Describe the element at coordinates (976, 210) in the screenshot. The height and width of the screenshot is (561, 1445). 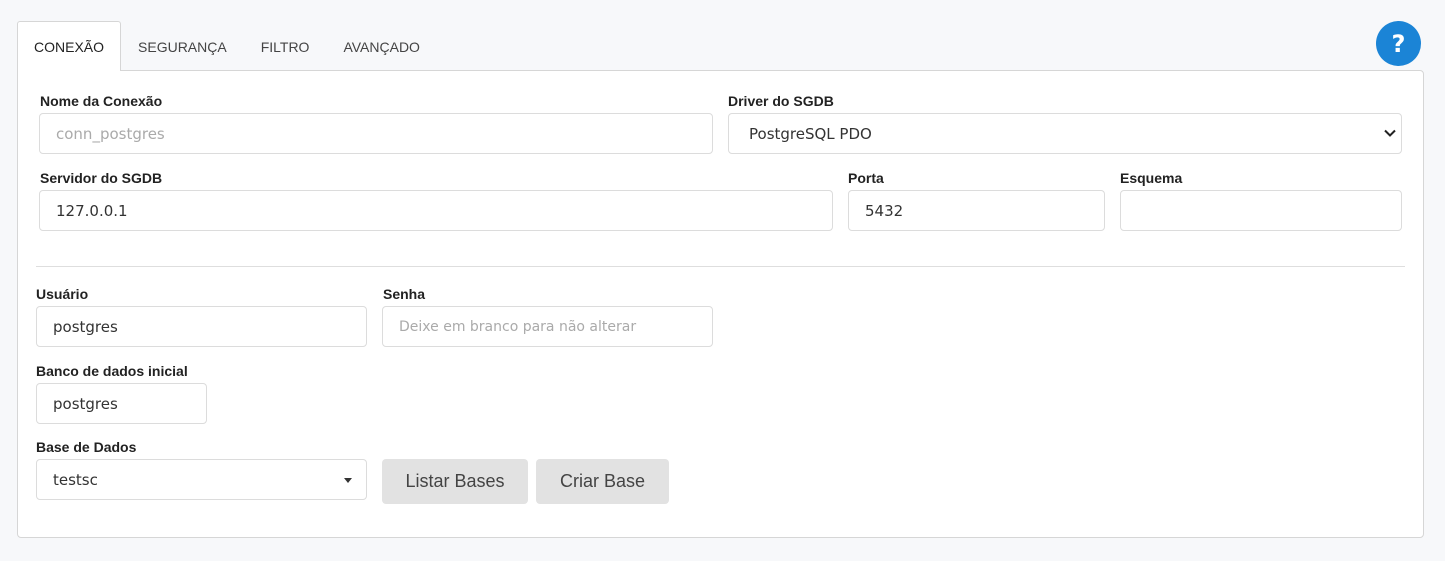
I see `port-input: 5432` at that location.